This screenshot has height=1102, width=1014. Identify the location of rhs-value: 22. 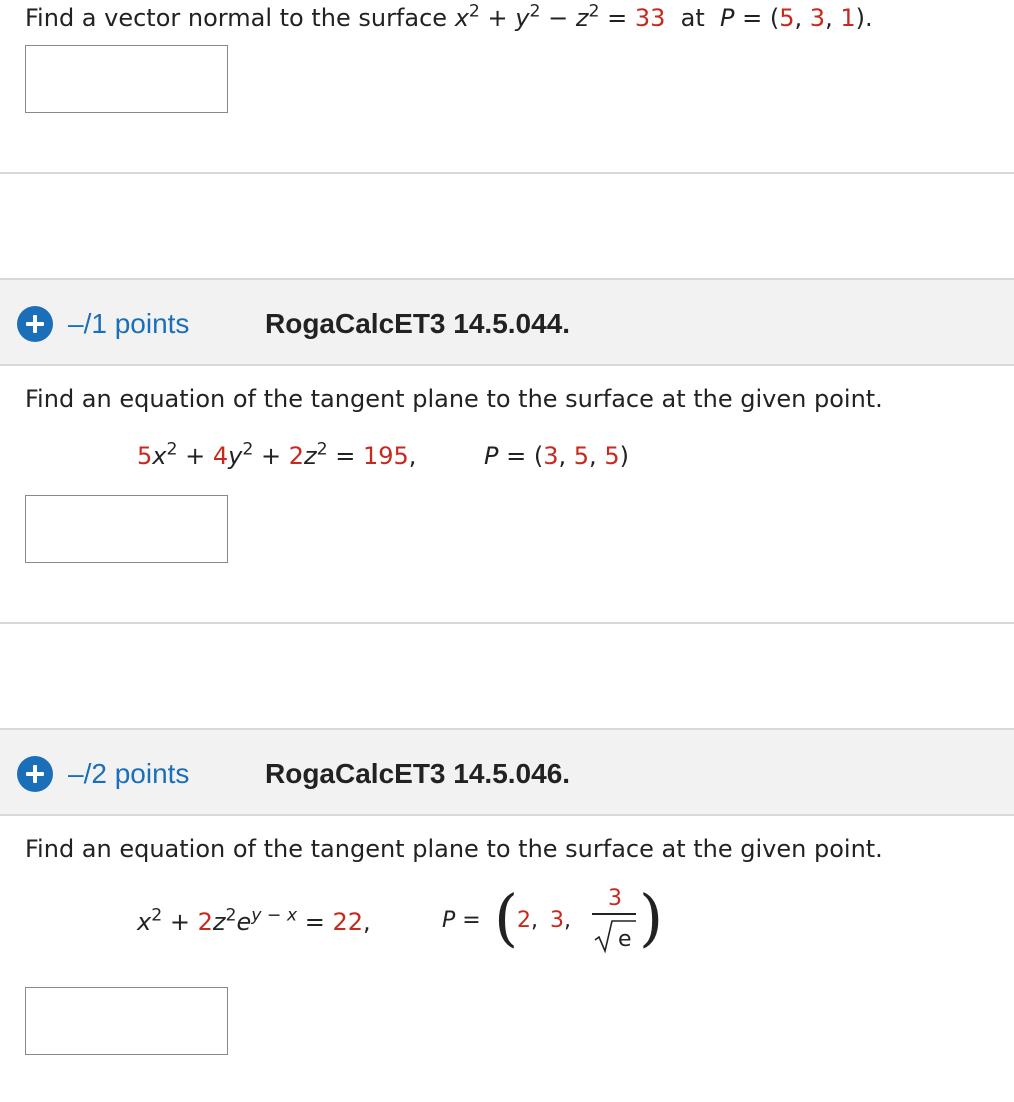
(348, 922).